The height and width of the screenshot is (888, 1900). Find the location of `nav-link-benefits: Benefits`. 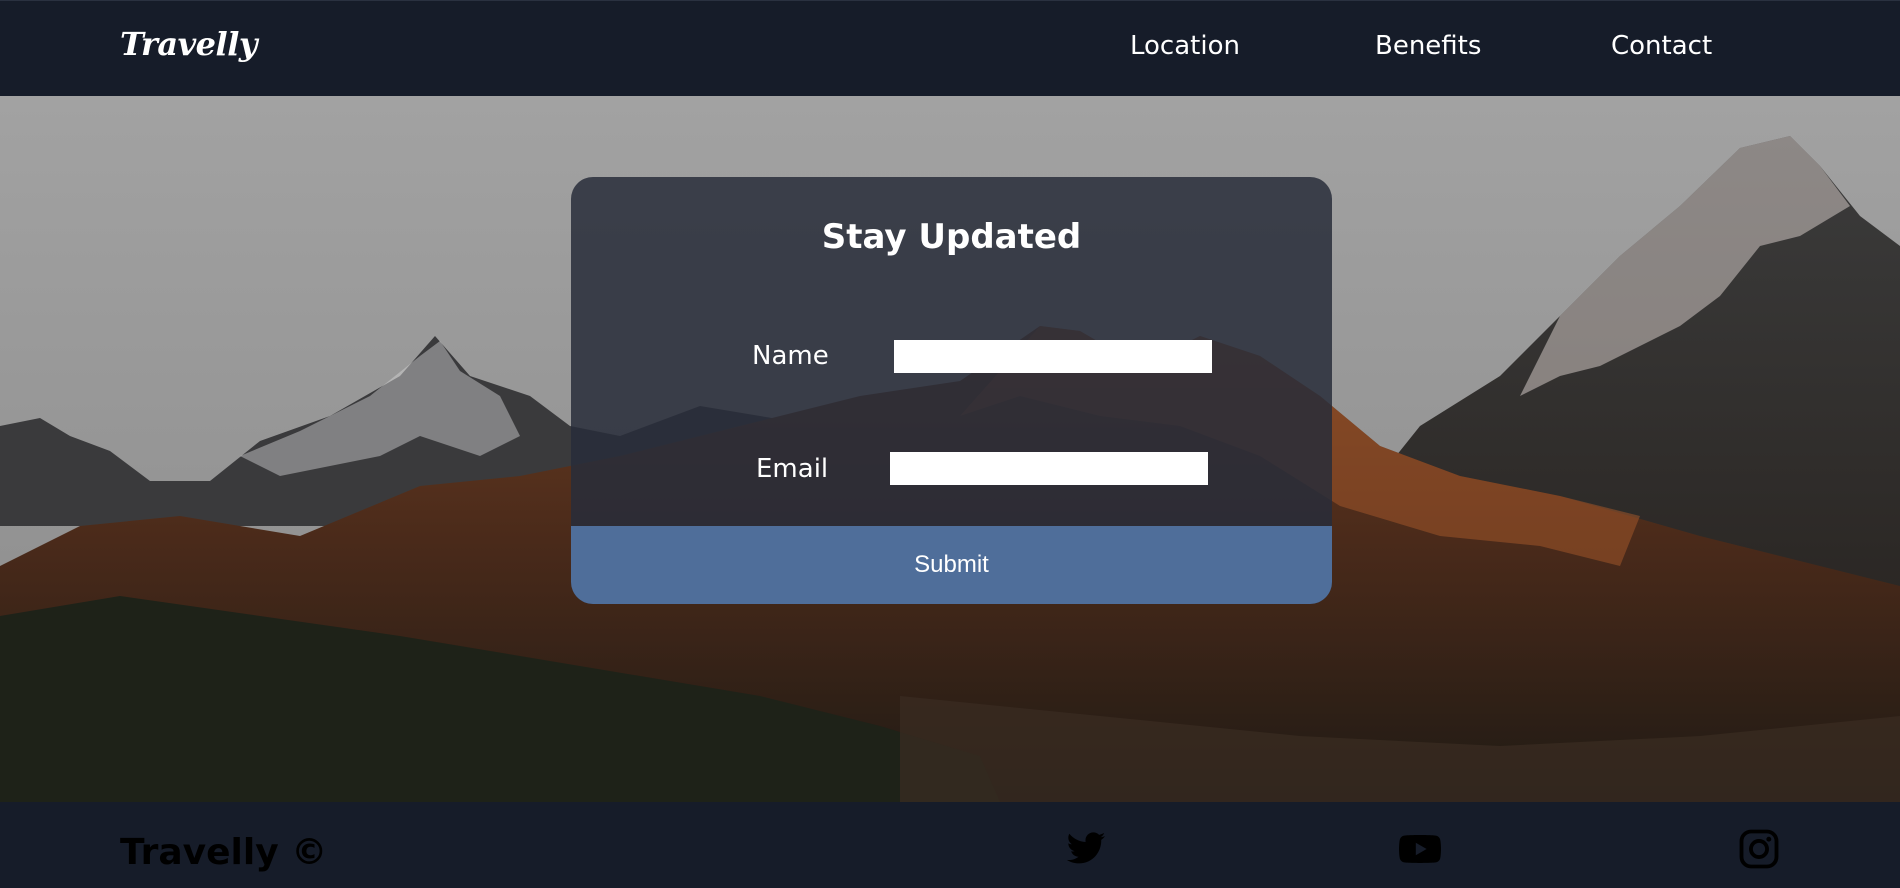

nav-link-benefits: Benefits is located at coordinates (1428, 46).